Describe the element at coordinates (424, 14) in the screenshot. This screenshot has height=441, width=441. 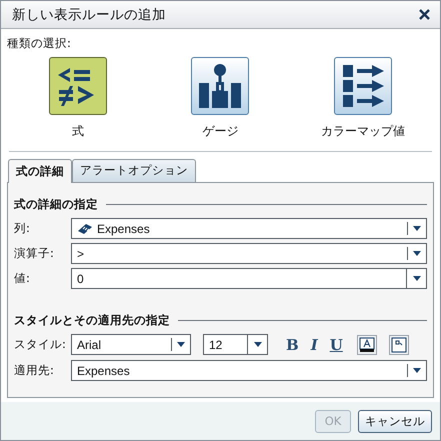
I see `close-icon` at that location.